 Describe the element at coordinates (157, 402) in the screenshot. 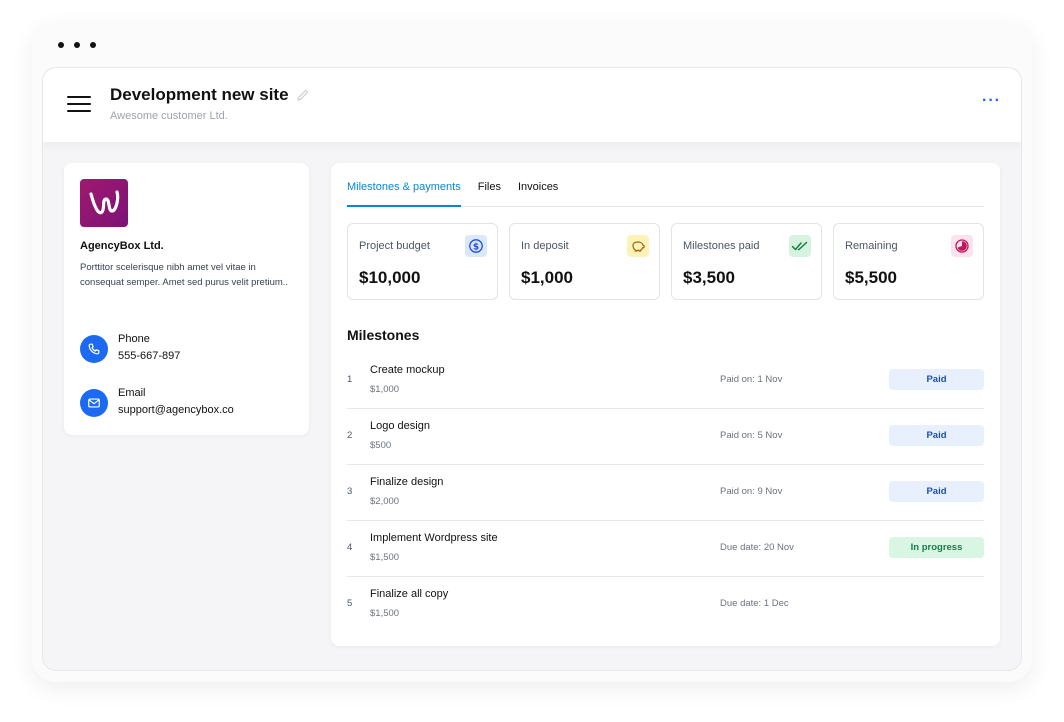

I see `contact-email: Email support@agencybox.co` at that location.